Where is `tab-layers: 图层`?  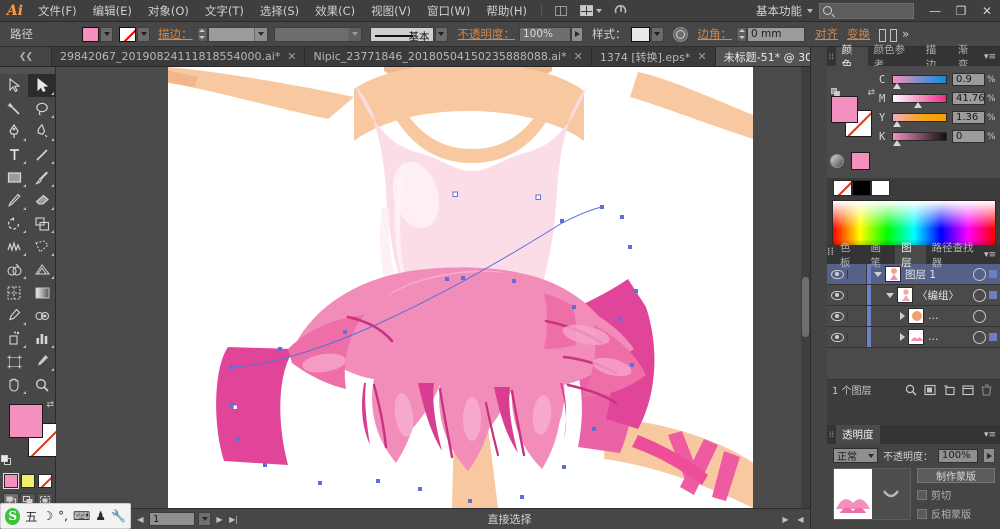
tab-layers: 图层 is located at coordinates (910, 255).